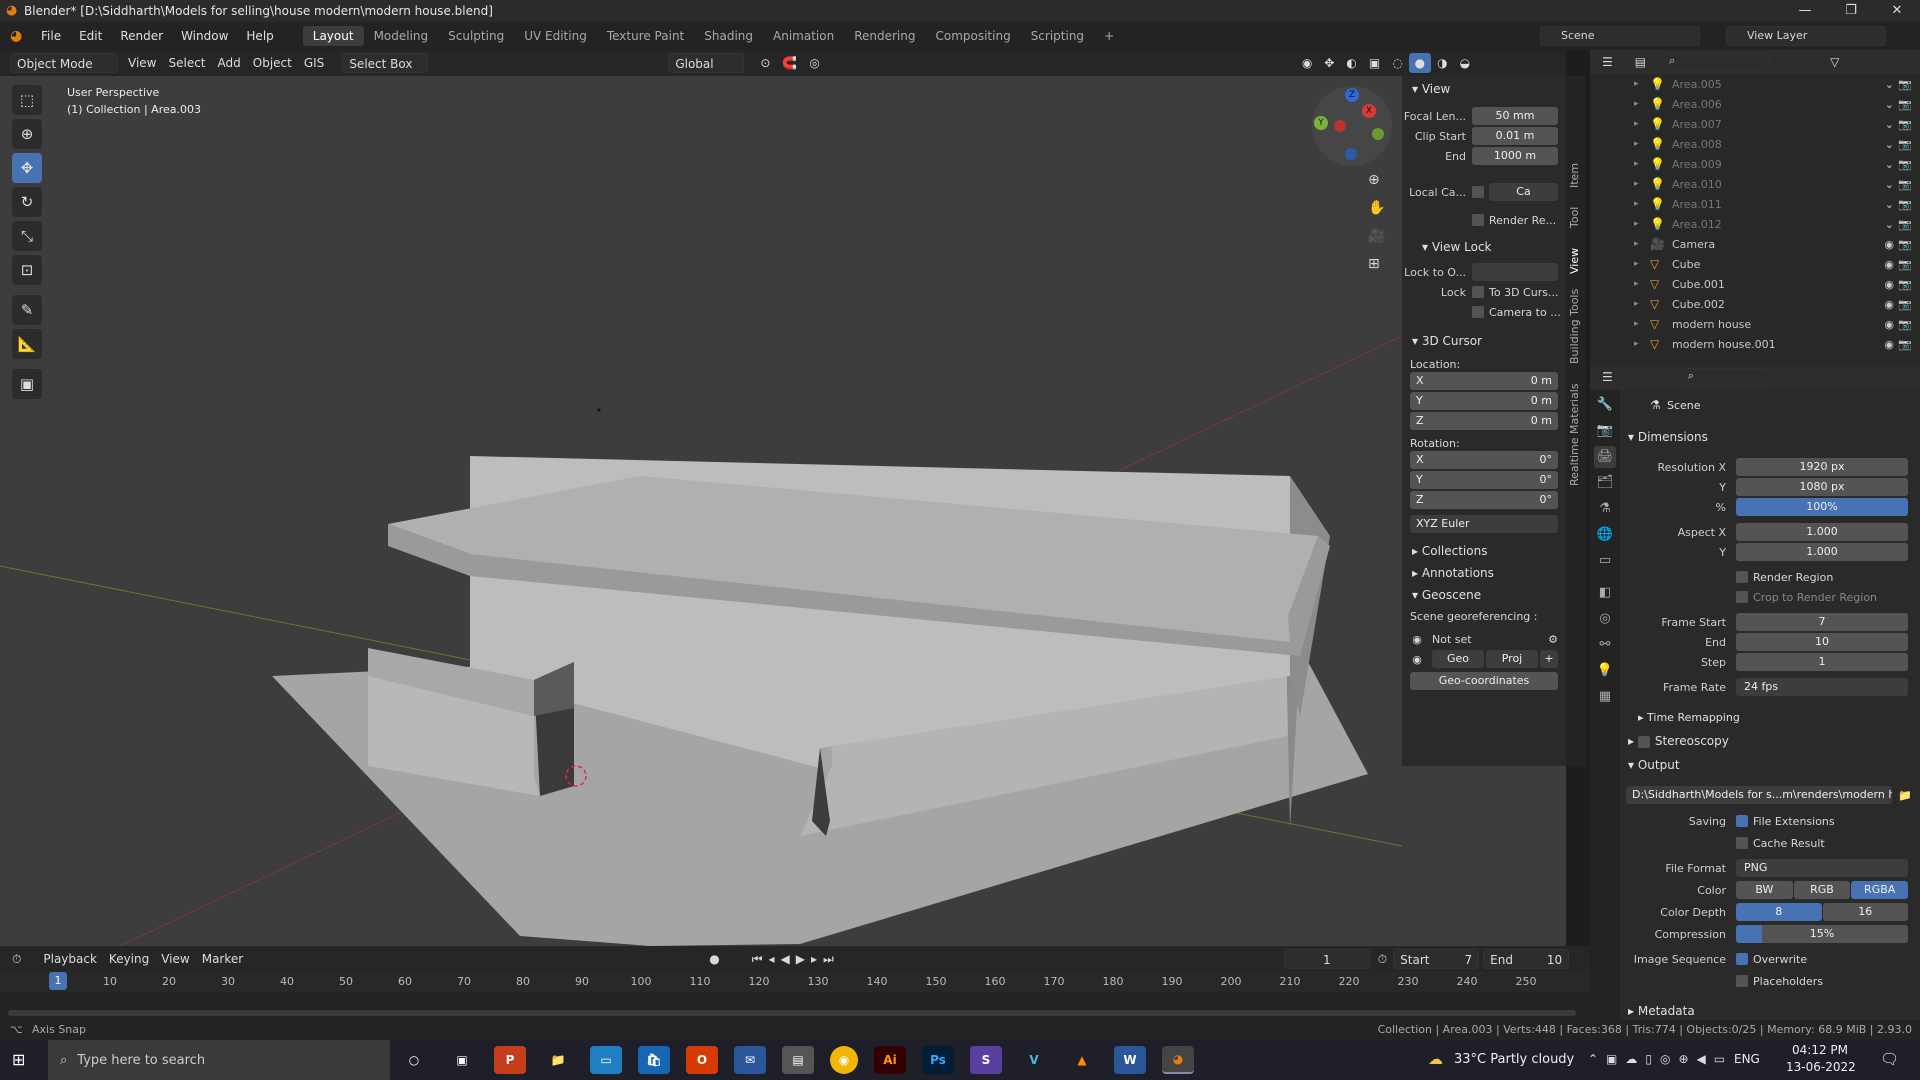 The image size is (1920, 1080). Describe the element at coordinates (90, 36) in the screenshot. I see `menu-edit: Edit` at that location.